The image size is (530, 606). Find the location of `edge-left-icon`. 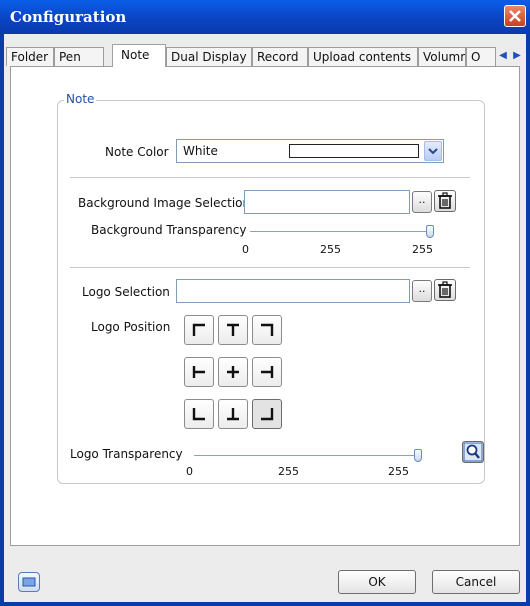

edge-left-icon is located at coordinates (198, 372).